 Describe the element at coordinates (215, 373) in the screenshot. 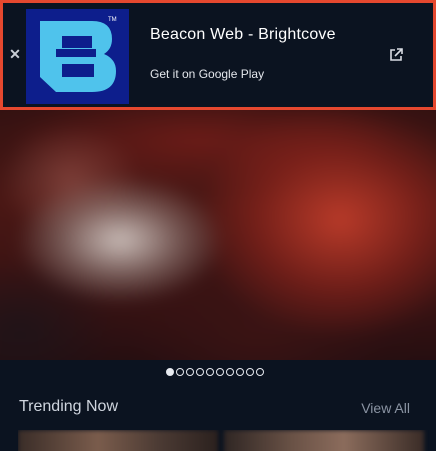

I see `carousel-pagination` at that location.